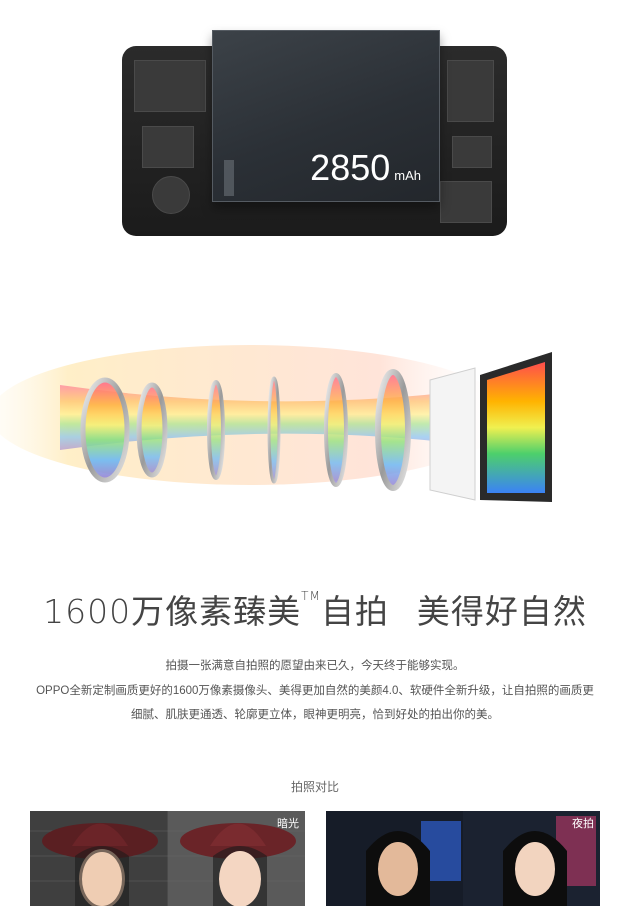  I want to click on headline-part2: 自拍, so click(354, 611).